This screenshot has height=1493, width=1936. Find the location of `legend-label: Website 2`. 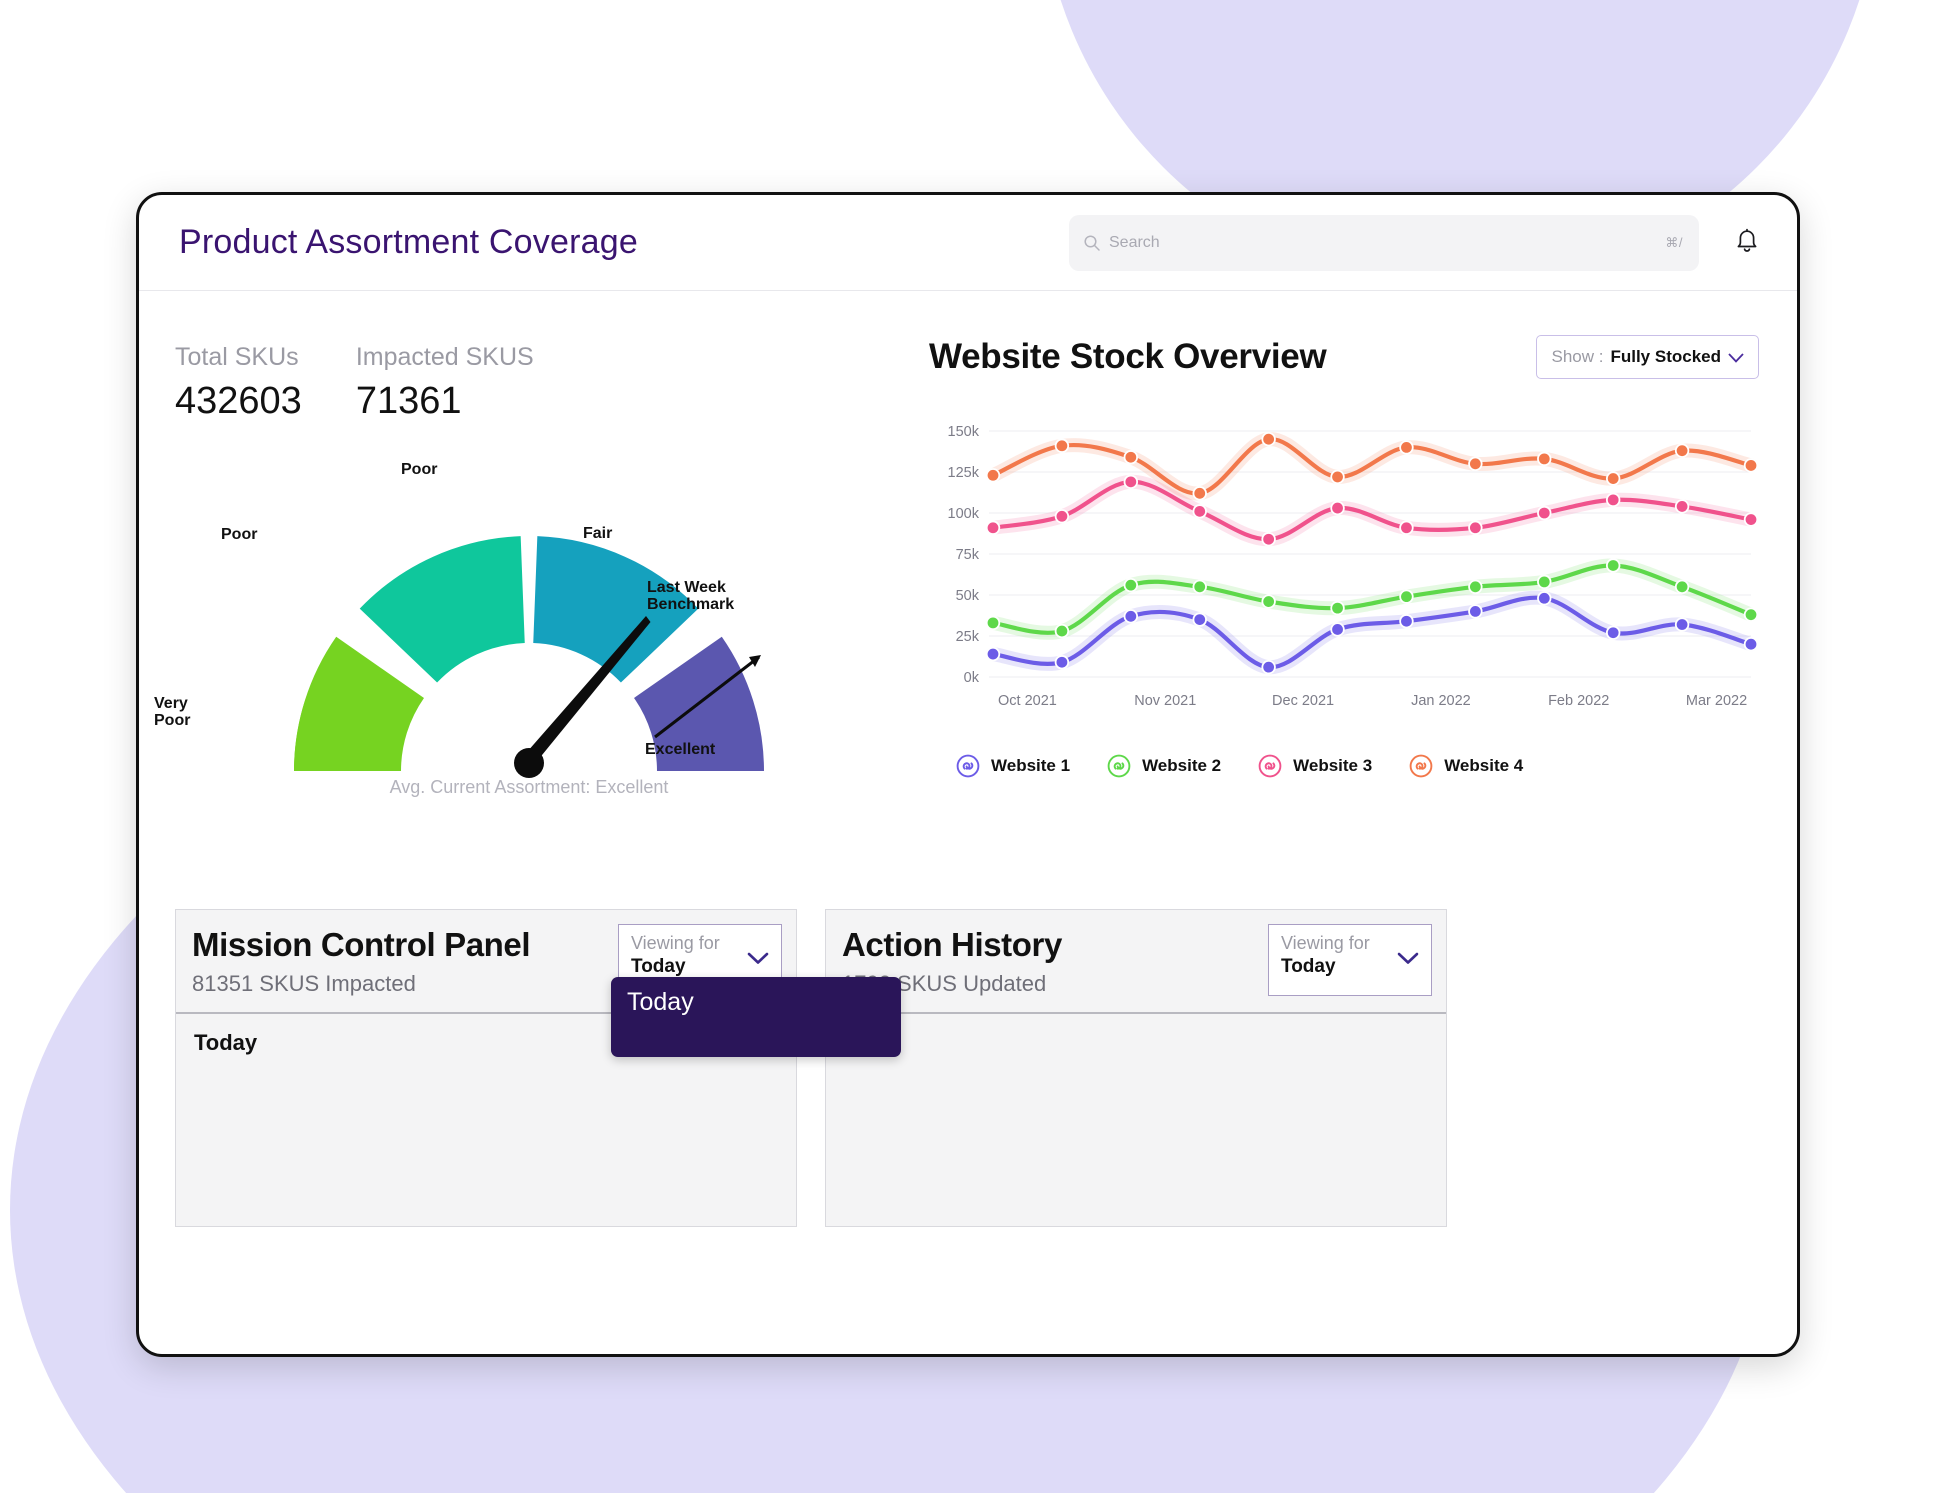

legend-label: Website 2 is located at coordinates (1182, 765).